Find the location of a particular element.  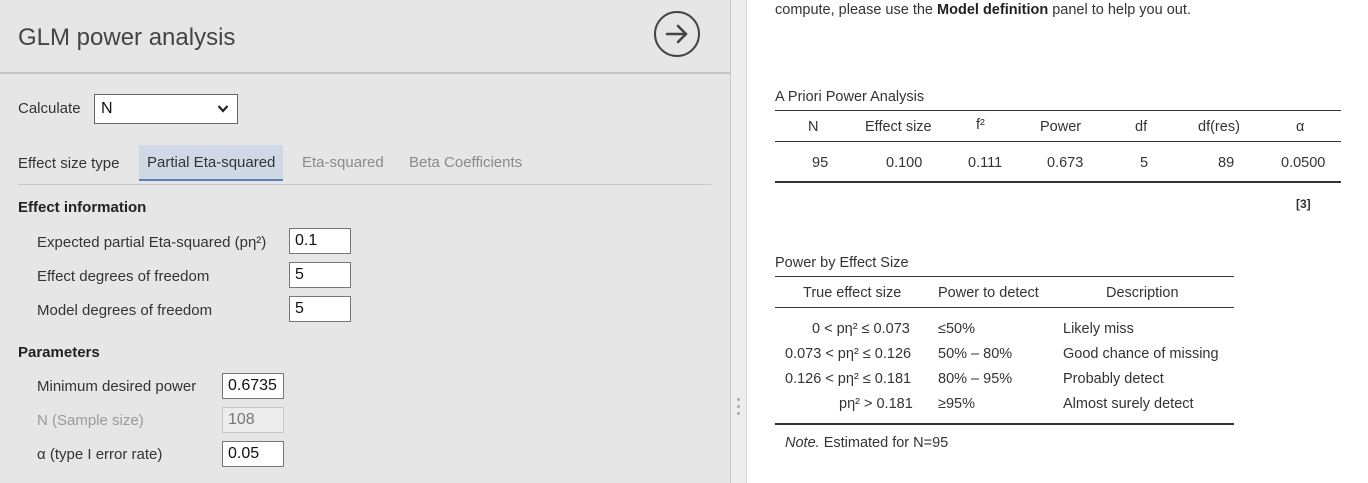

apriori-cell-f2: 0.111 is located at coordinates (985, 163).